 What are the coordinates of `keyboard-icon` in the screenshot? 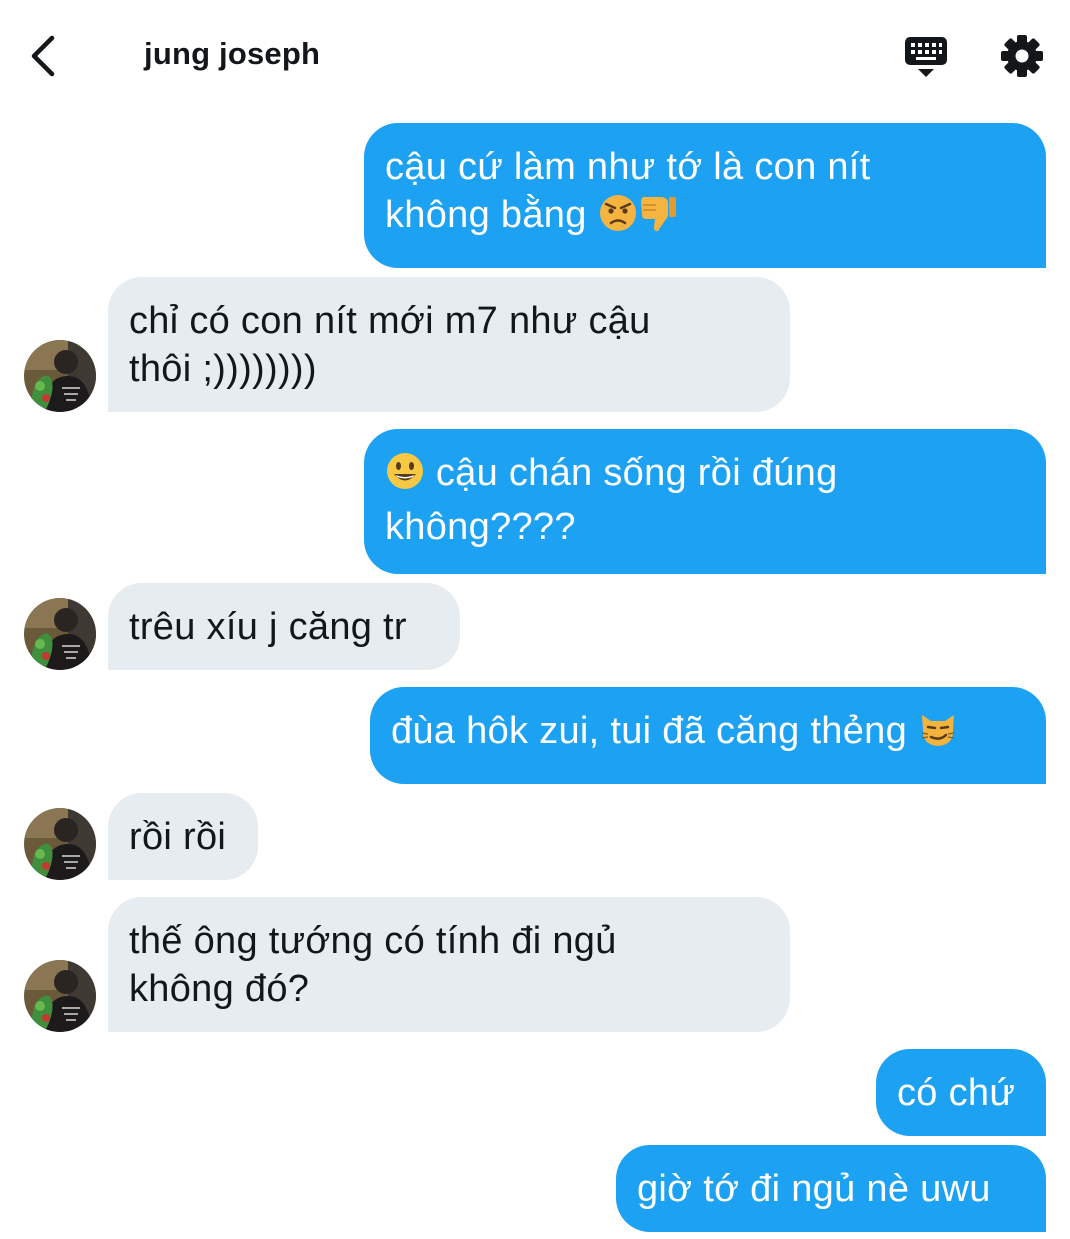 It's located at (926, 57).